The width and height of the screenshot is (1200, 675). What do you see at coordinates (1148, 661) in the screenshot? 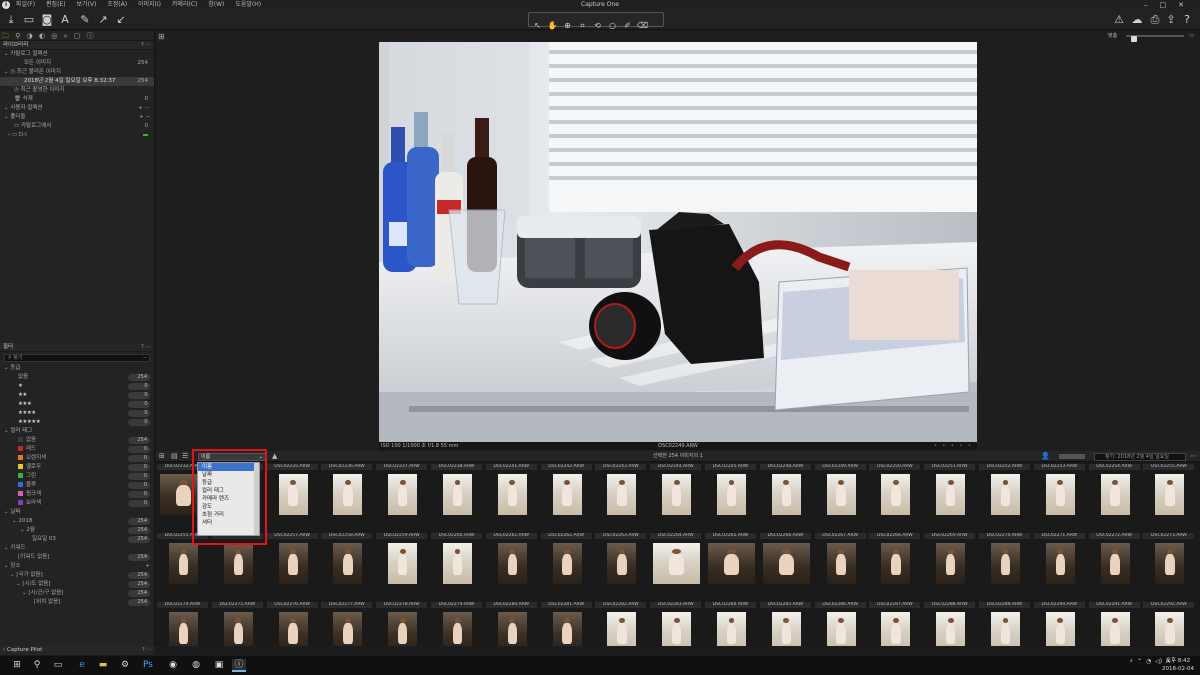
I see `wifi-icon: ◔` at bounding box center [1148, 661].